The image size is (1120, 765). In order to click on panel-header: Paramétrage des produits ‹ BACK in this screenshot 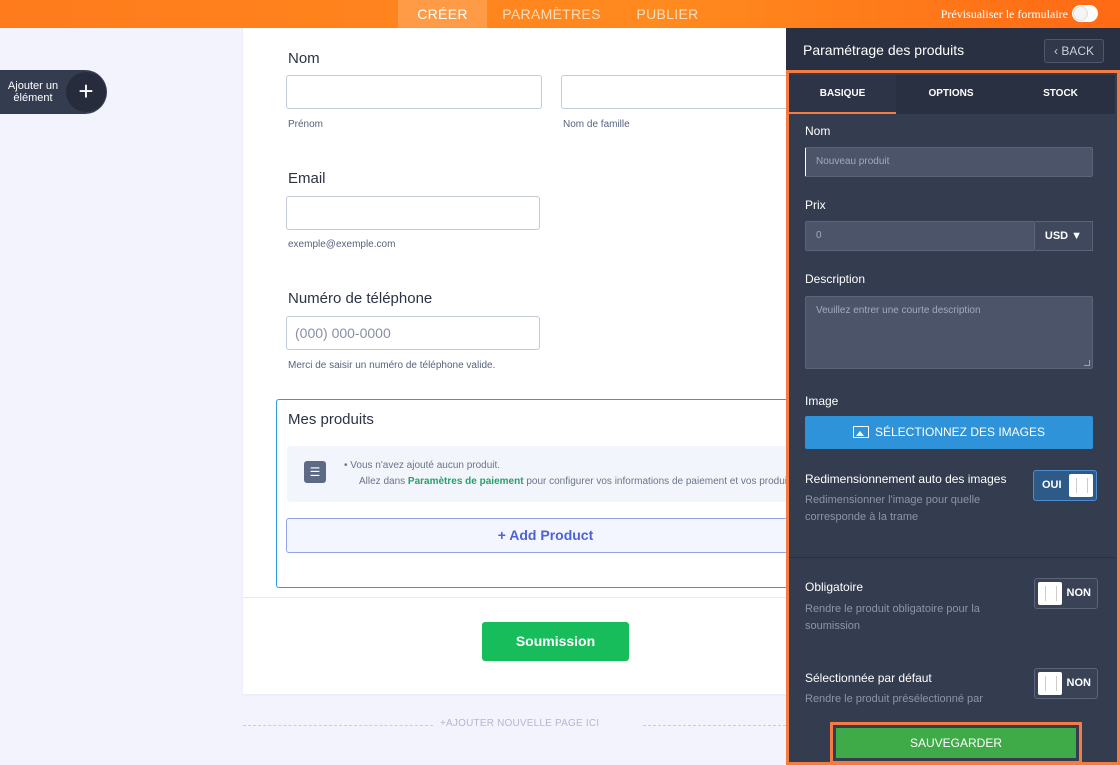, I will do `click(953, 50)`.